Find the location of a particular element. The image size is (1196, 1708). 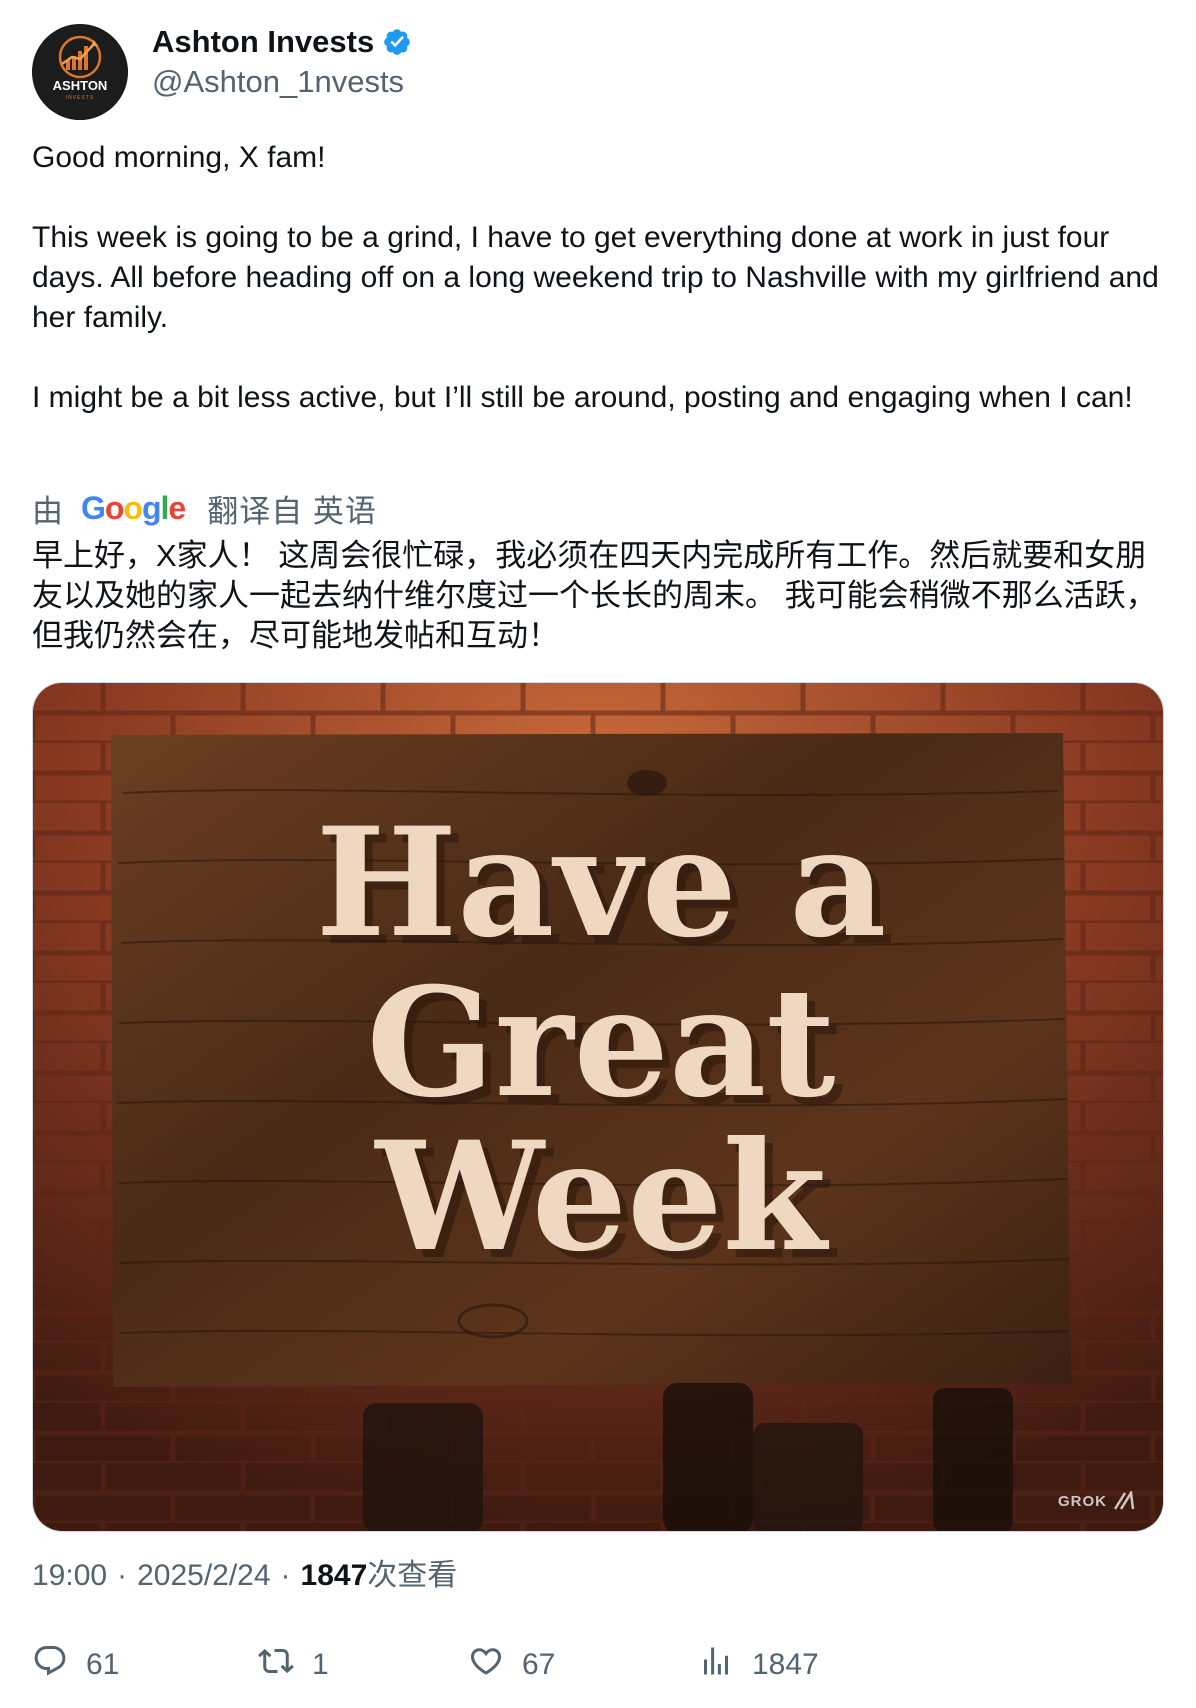

google-logo: Google is located at coordinates (133, 507).